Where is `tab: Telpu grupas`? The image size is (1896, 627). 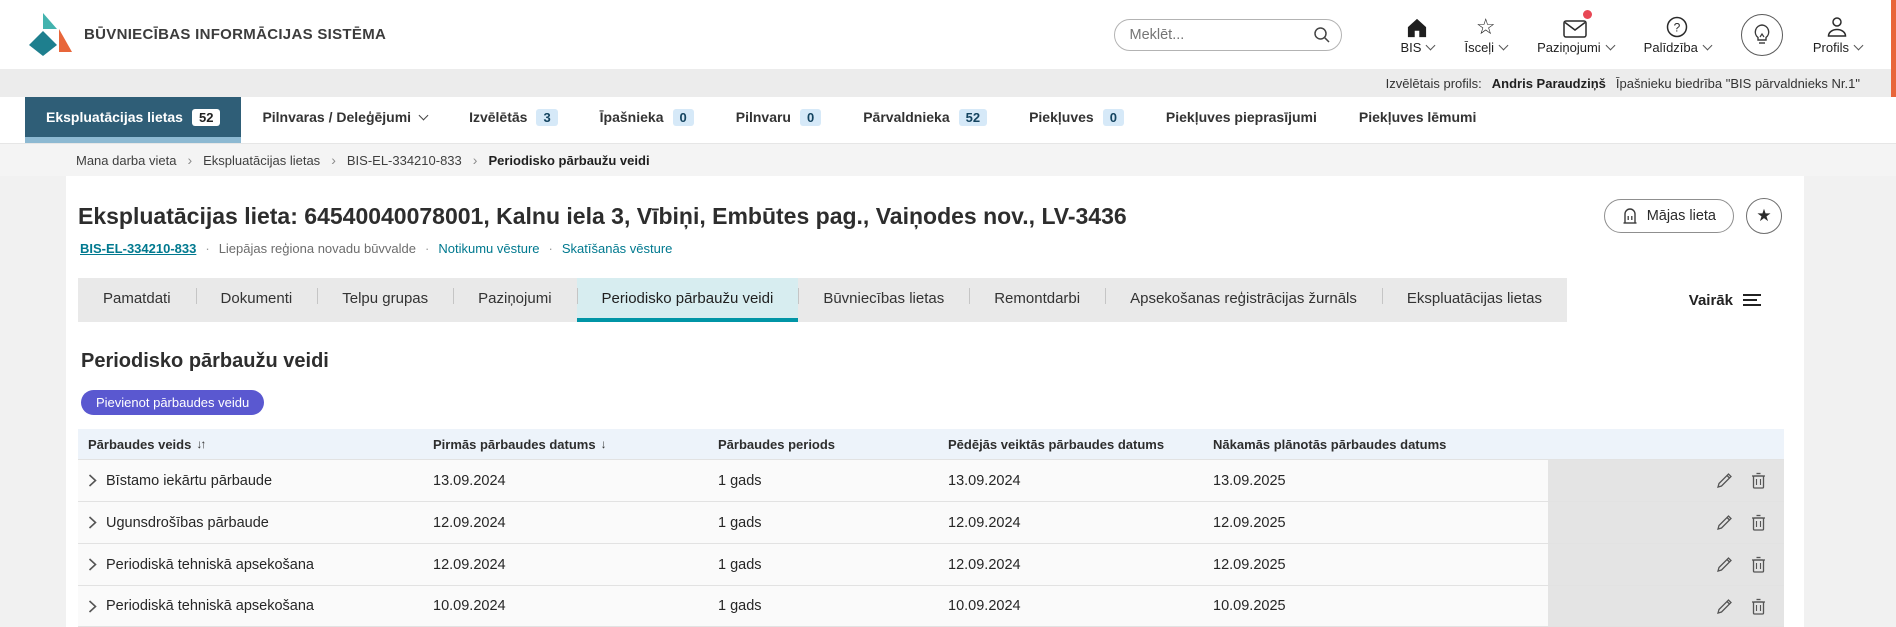 tab: Telpu grupas is located at coordinates (385, 300).